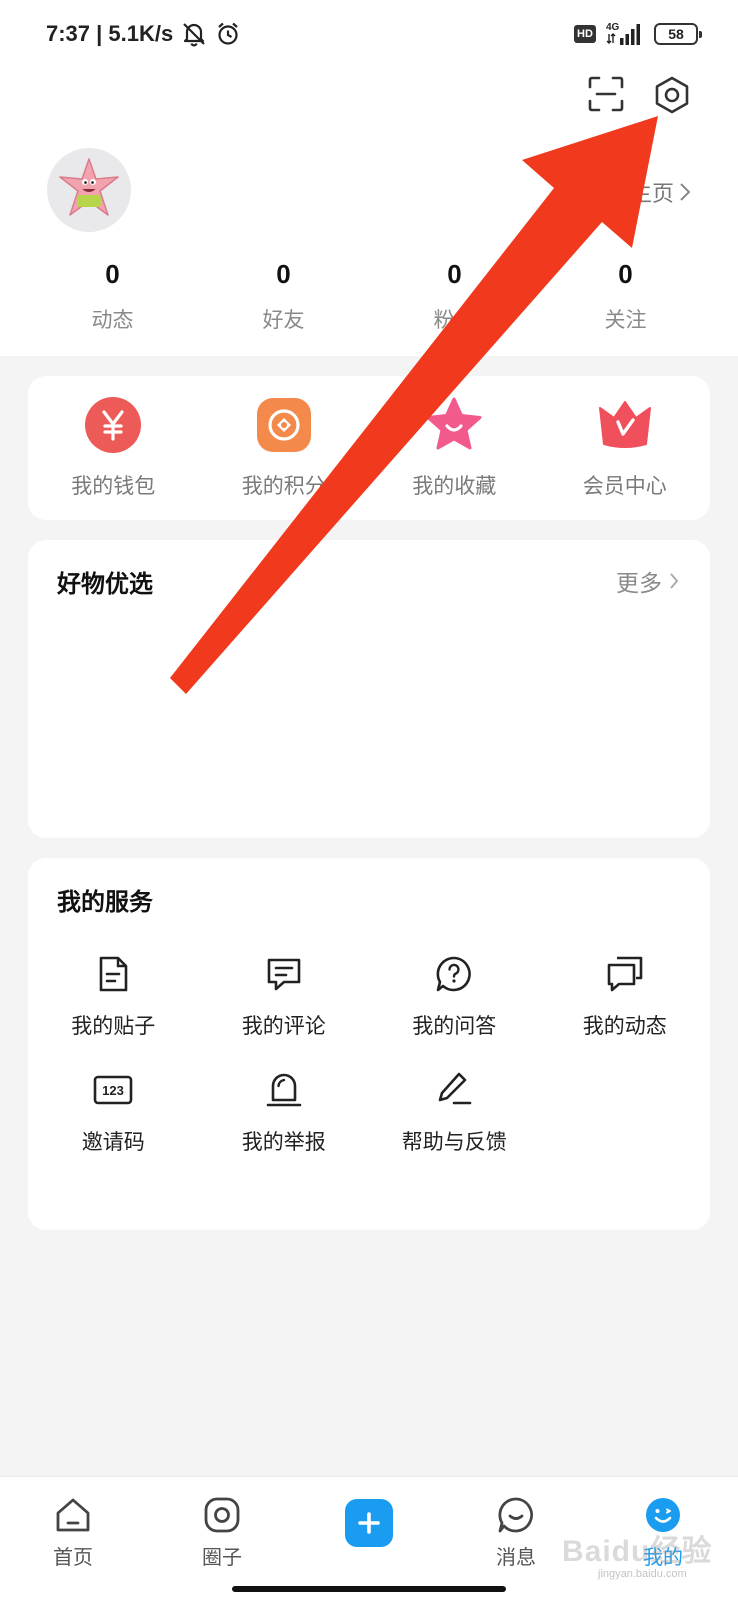  I want to click on service-help-feedback: 帮助与反馈, so click(454, 1113).